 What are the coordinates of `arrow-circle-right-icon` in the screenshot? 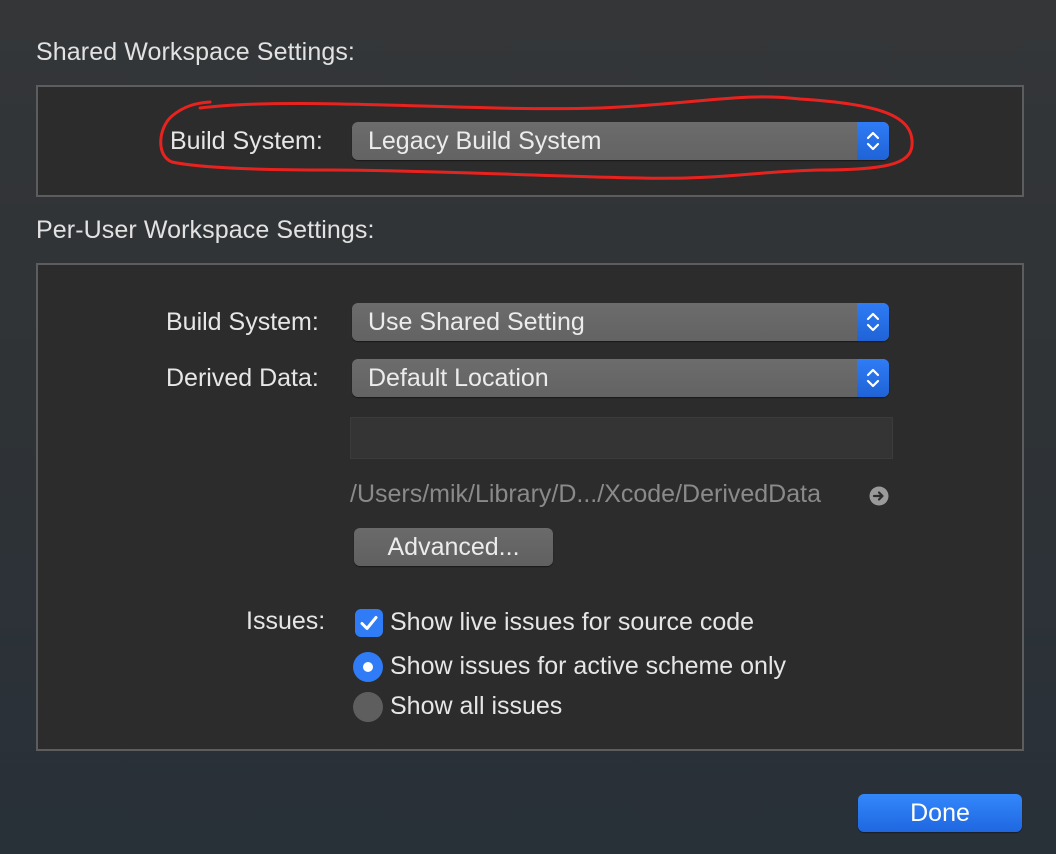 It's located at (879, 496).